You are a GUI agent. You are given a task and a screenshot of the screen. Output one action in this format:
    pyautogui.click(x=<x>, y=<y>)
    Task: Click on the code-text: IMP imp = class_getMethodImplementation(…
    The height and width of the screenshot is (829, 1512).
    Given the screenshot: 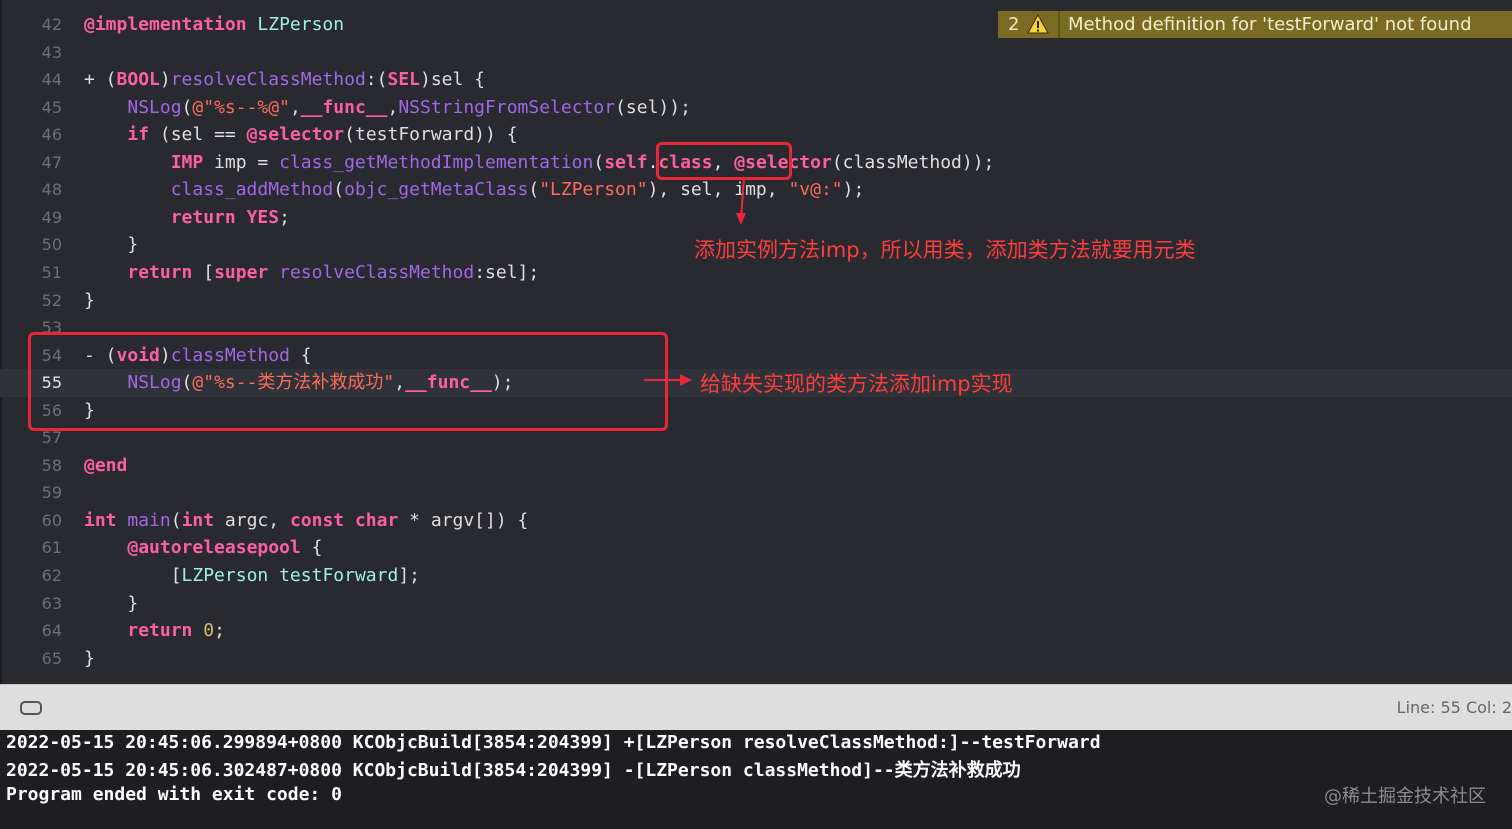 What is the action you would take?
    pyautogui.click(x=582, y=162)
    